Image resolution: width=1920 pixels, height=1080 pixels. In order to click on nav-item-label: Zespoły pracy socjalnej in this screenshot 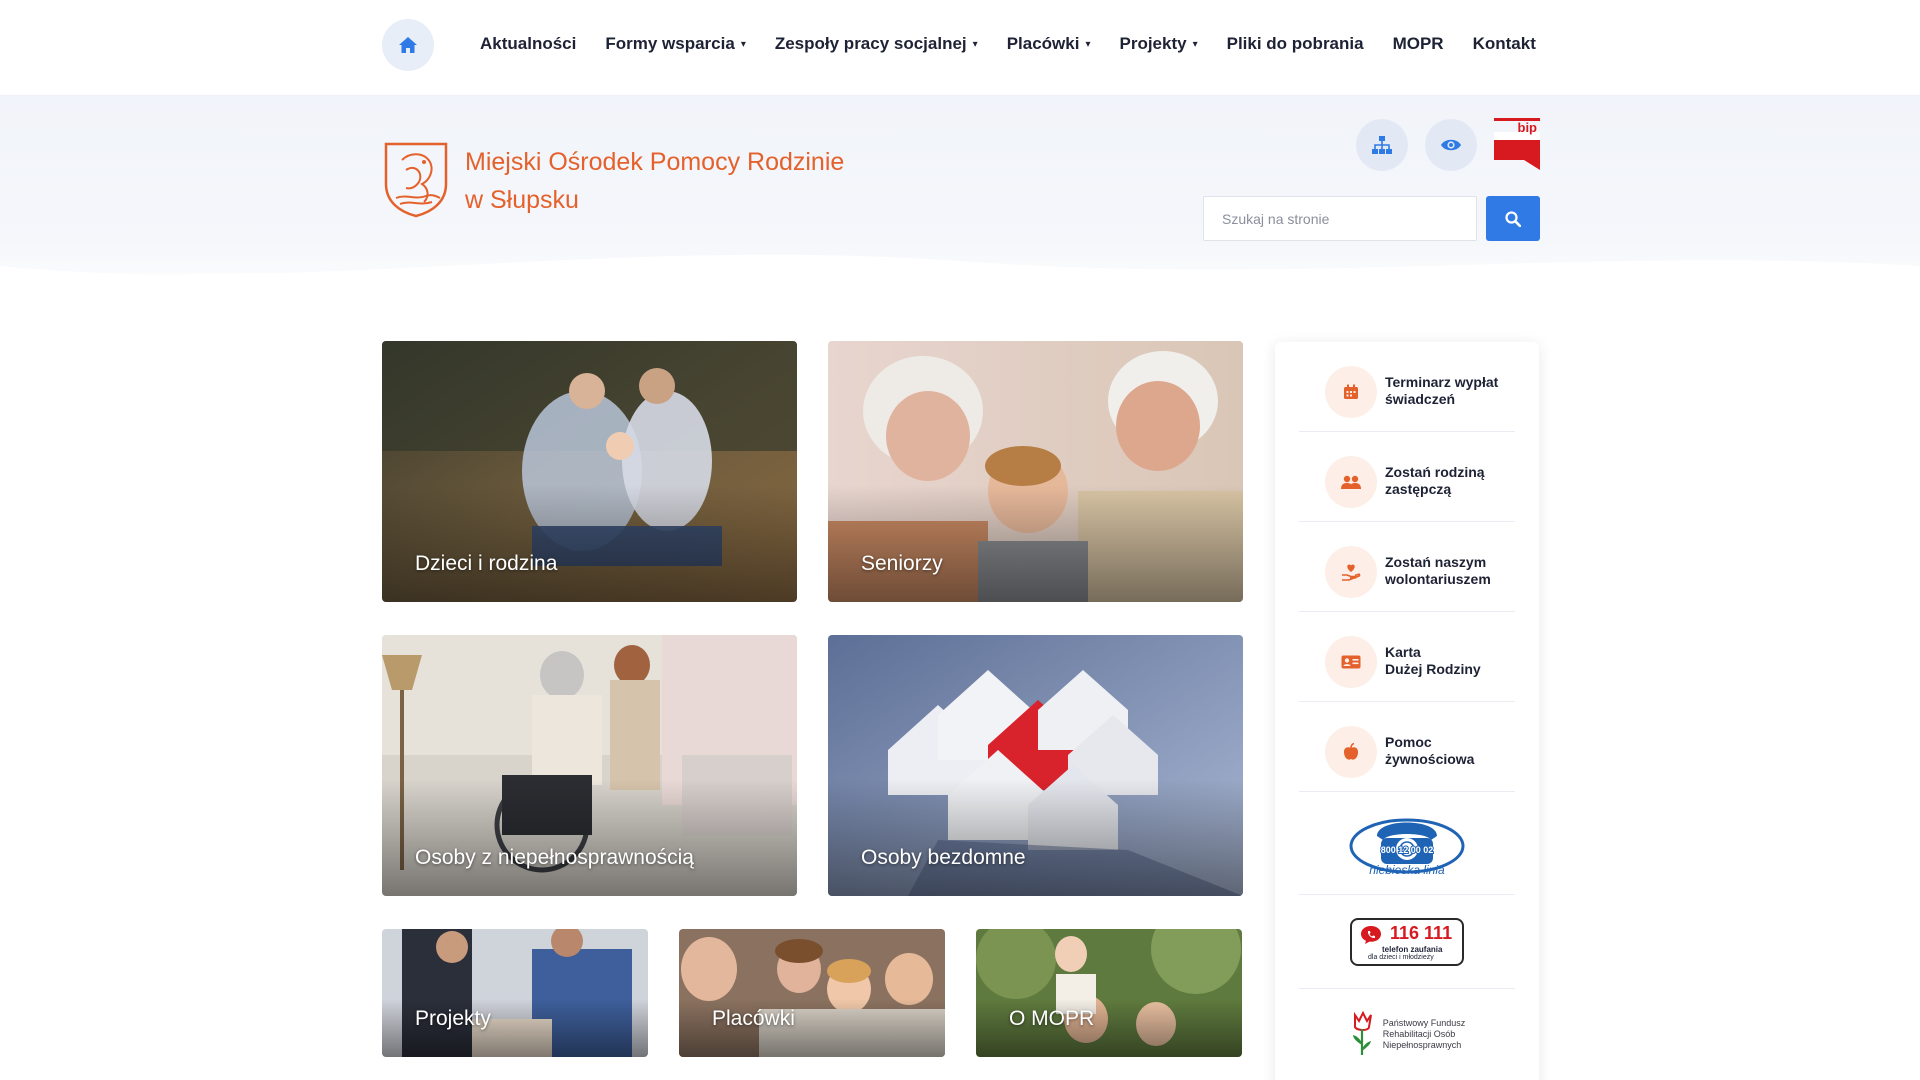, I will do `click(870, 43)`.